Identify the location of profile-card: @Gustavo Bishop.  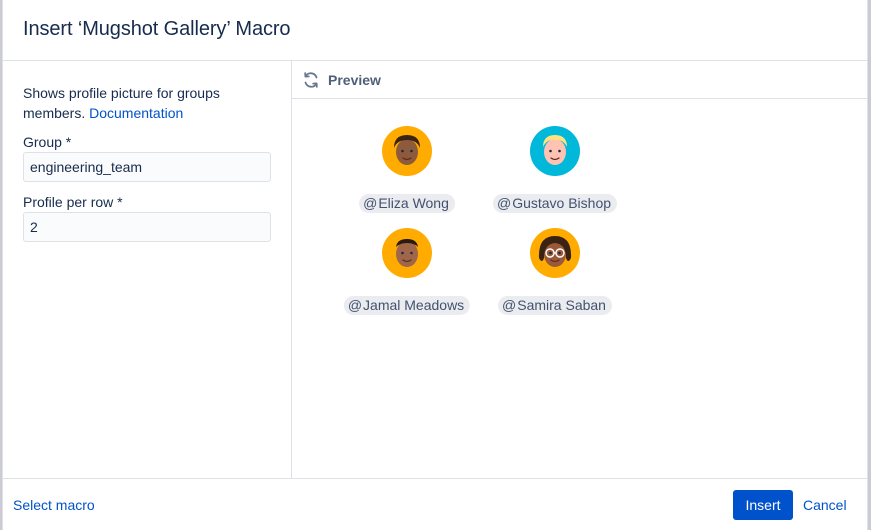
(555, 171).